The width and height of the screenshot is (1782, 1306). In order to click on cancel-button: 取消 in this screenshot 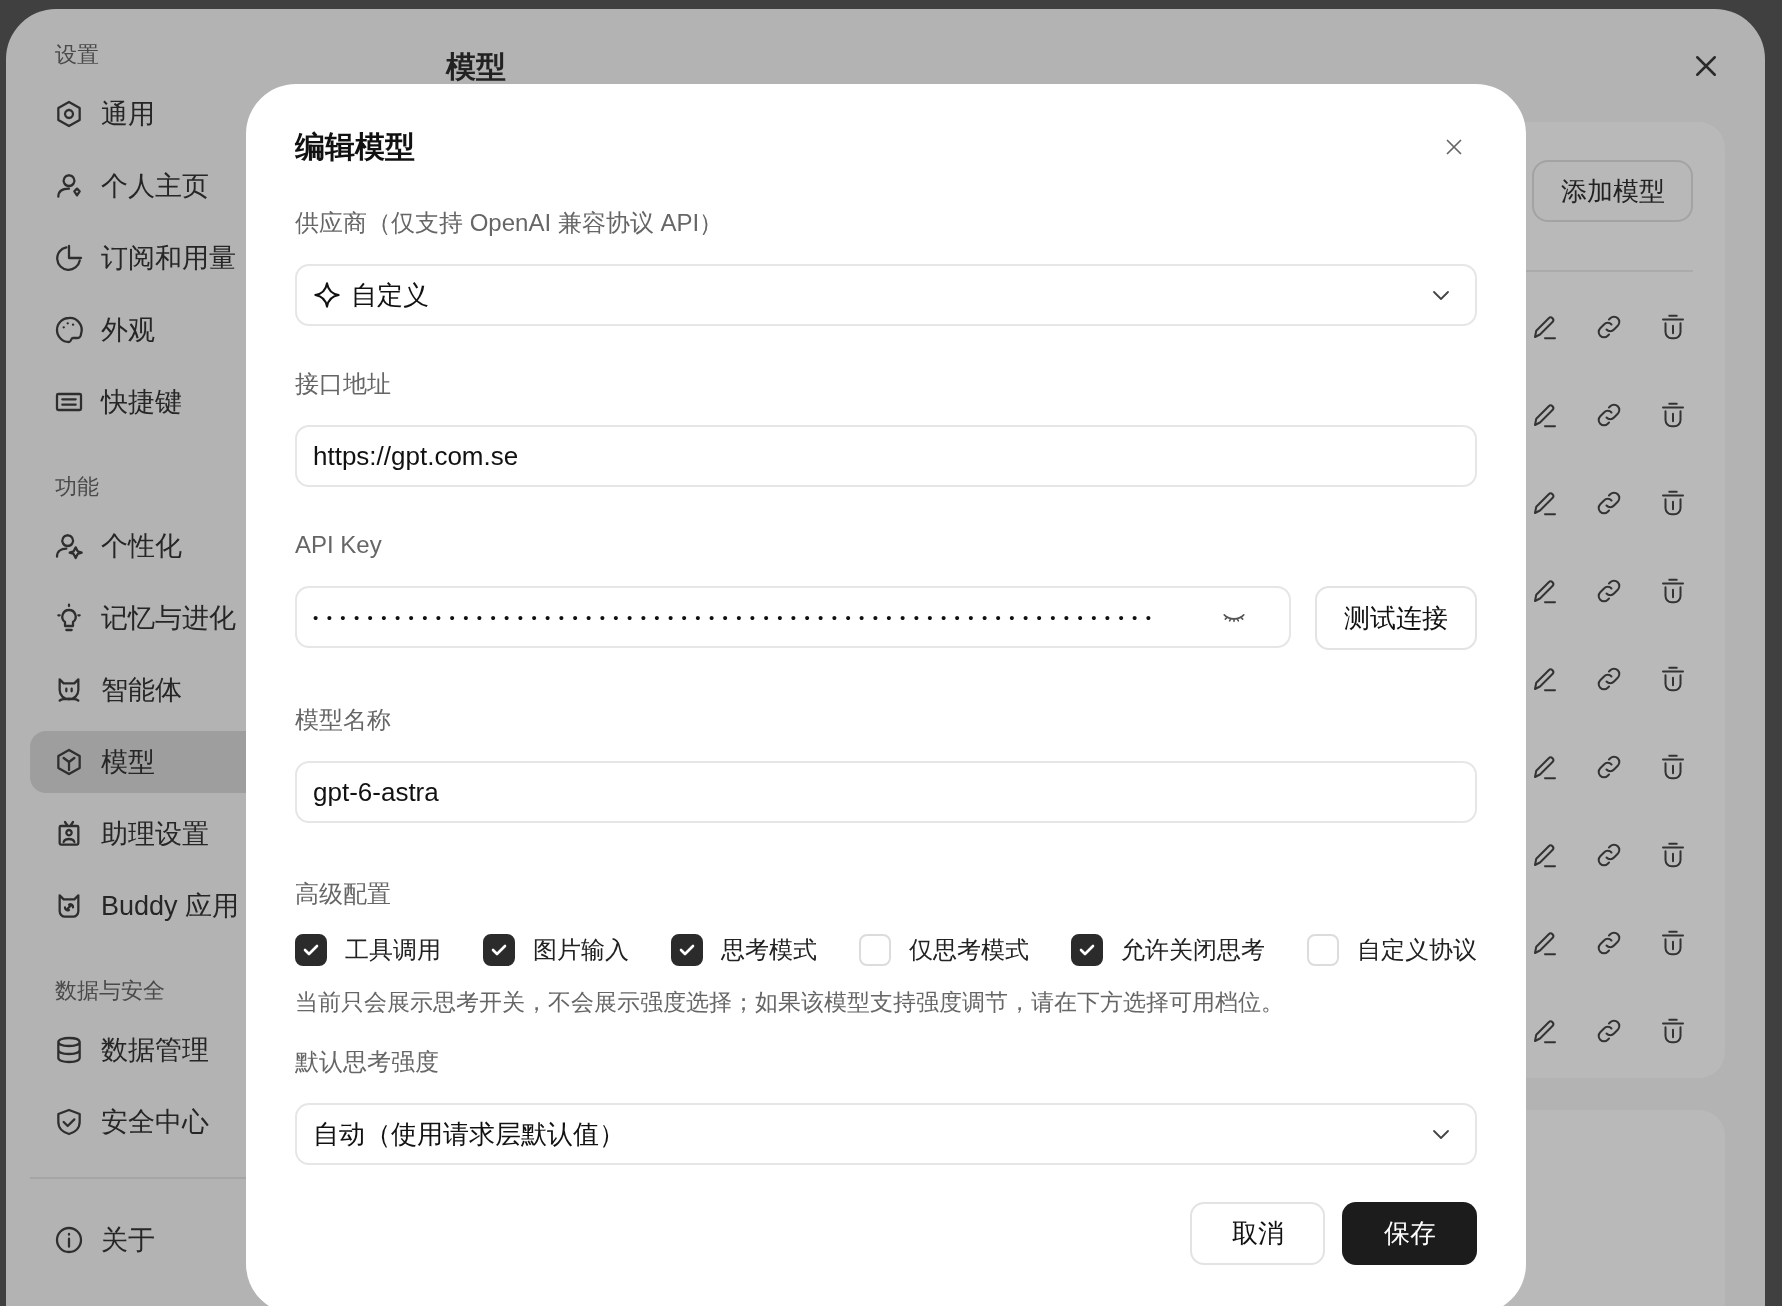, I will do `click(1257, 1233)`.